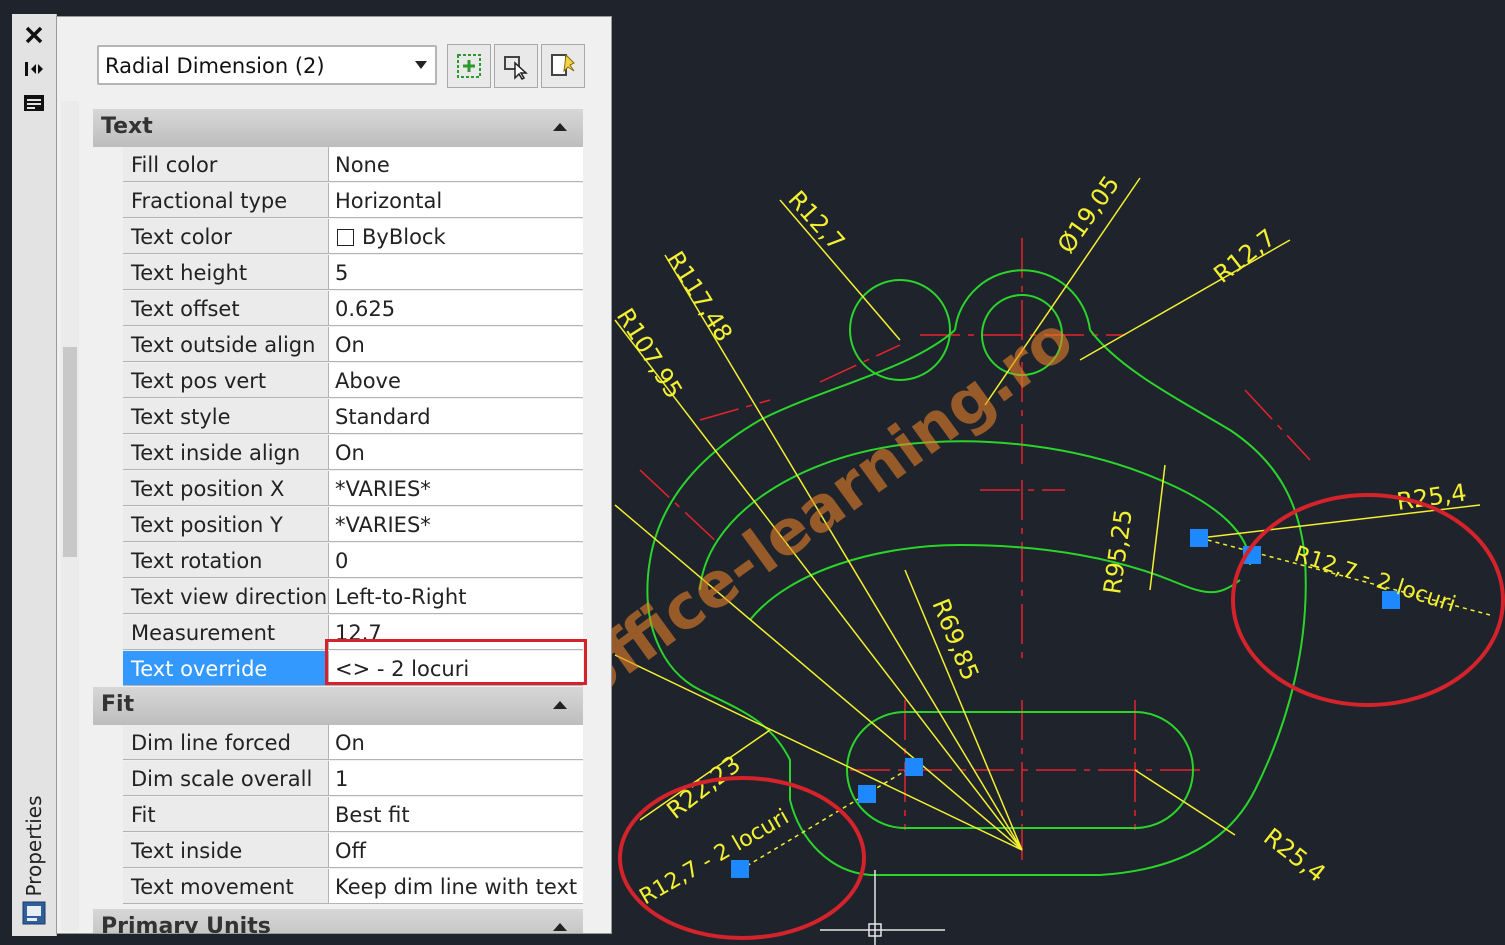 Image resolution: width=1505 pixels, height=945 pixels. Describe the element at coordinates (456, 814) in the screenshot. I see `property-value: Best fit` at that location.